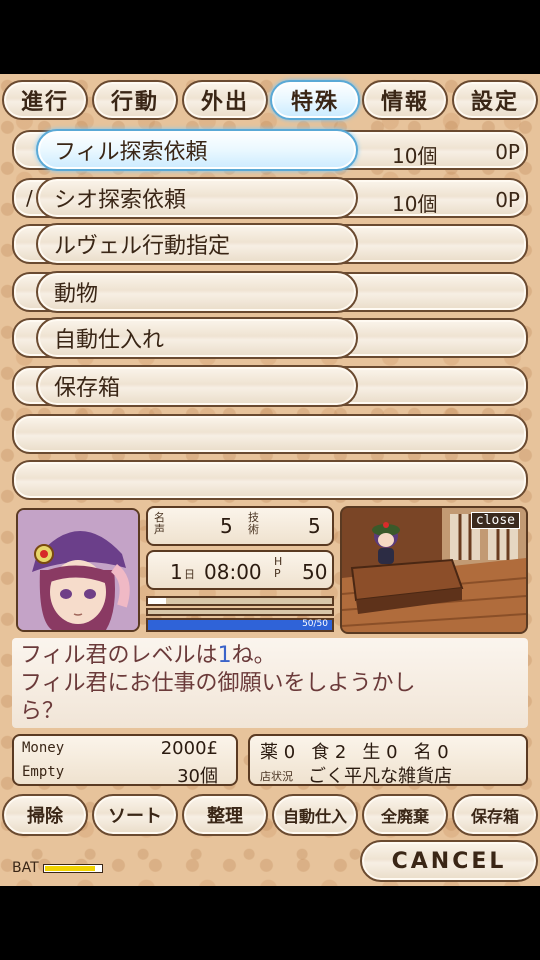 The width and height of the screenshot is (540, 960). Describe the element at coordinates (253, 523) in the screenshot. I see `skill-label: 技術` at that location.